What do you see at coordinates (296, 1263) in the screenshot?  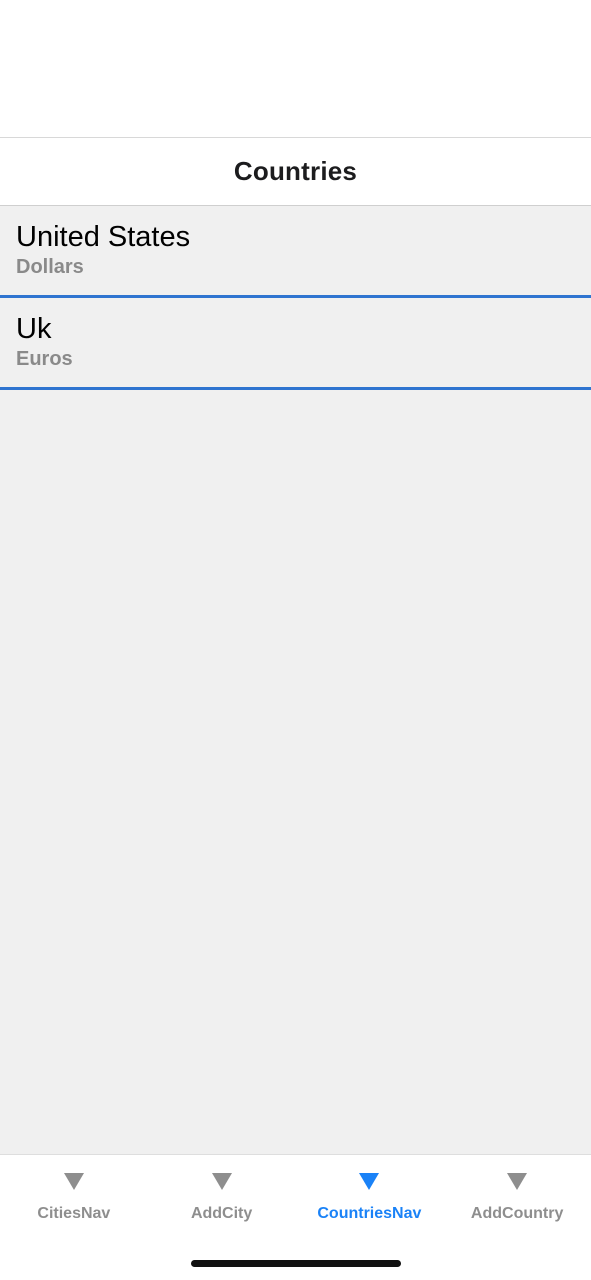 I see `home-indicator` at bounding box center [296, 1263].